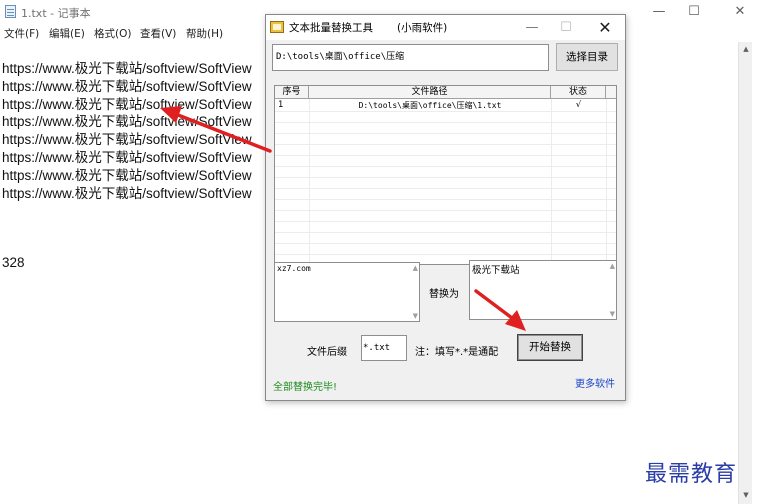 The width and height of the screenshot is (765, 504). Describe the element at coordinates (532, 27) in the screenshot. I see `dialog-minimize-button: —` at that location.